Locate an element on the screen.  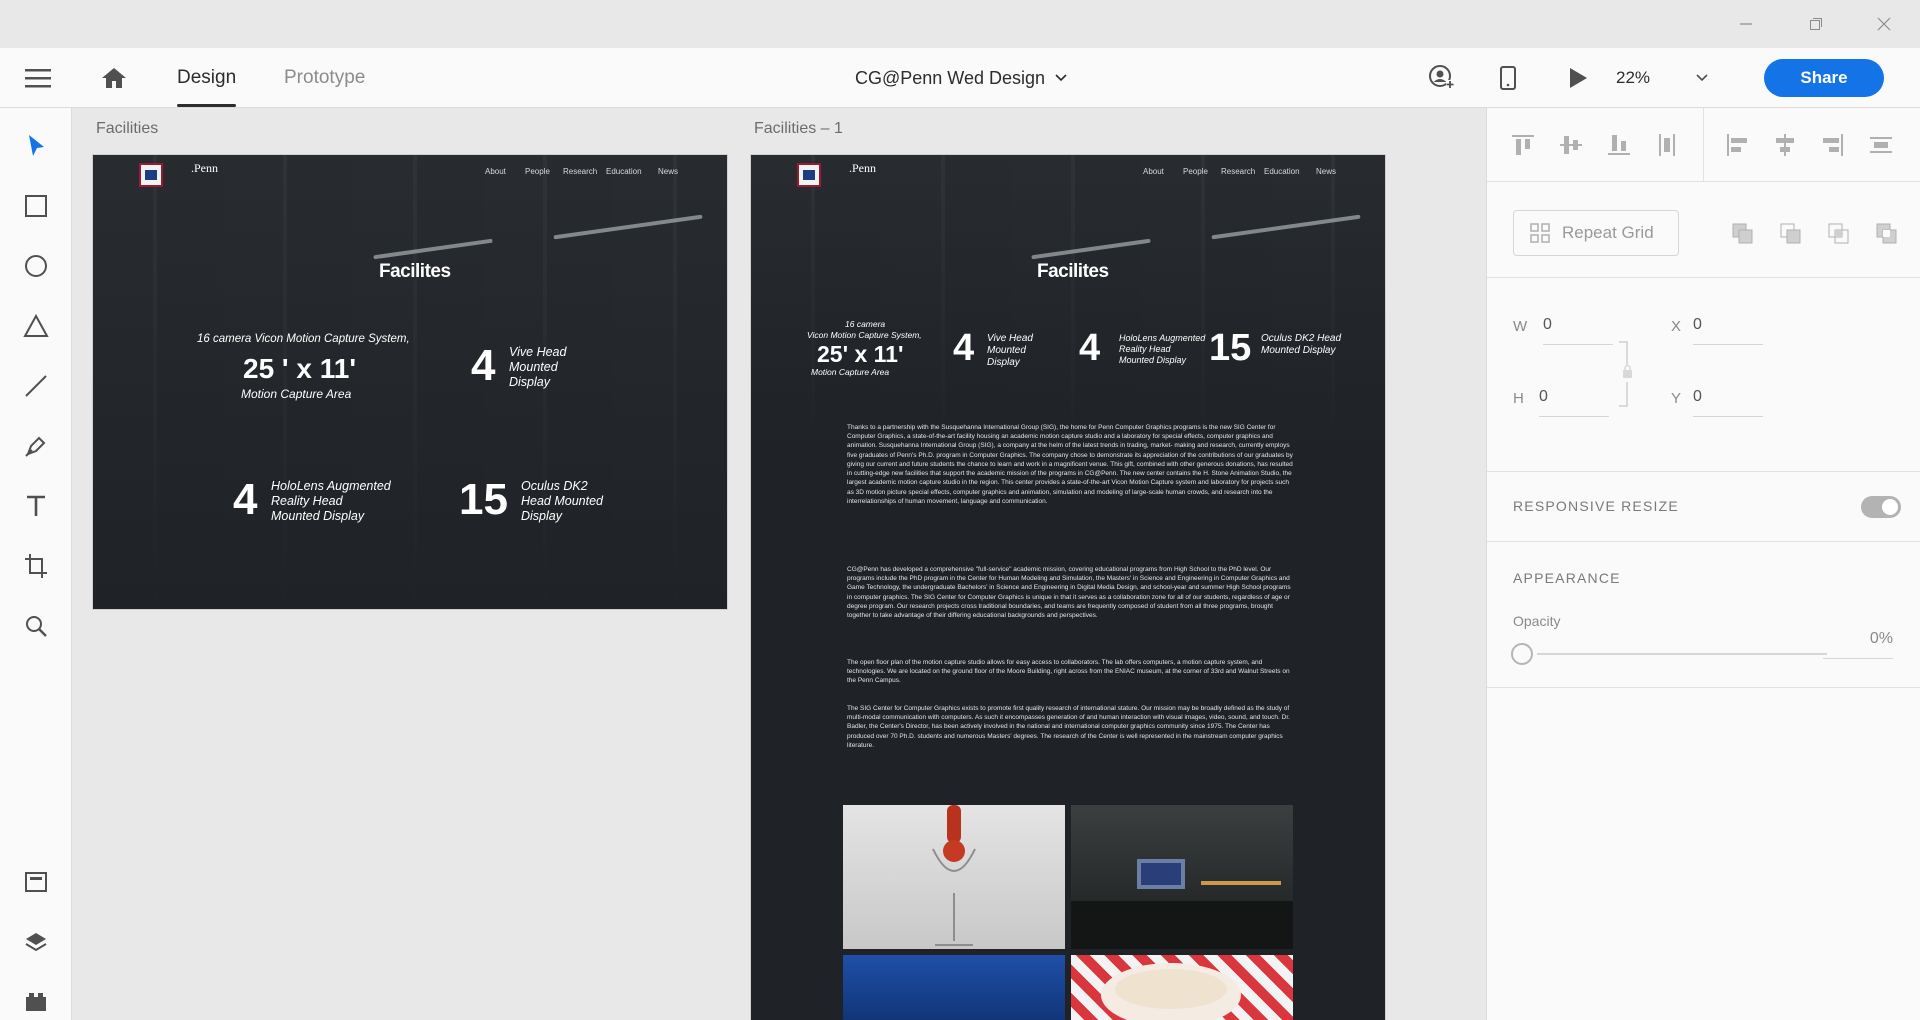
nav-research: Research is located at coordinates (580, 171).